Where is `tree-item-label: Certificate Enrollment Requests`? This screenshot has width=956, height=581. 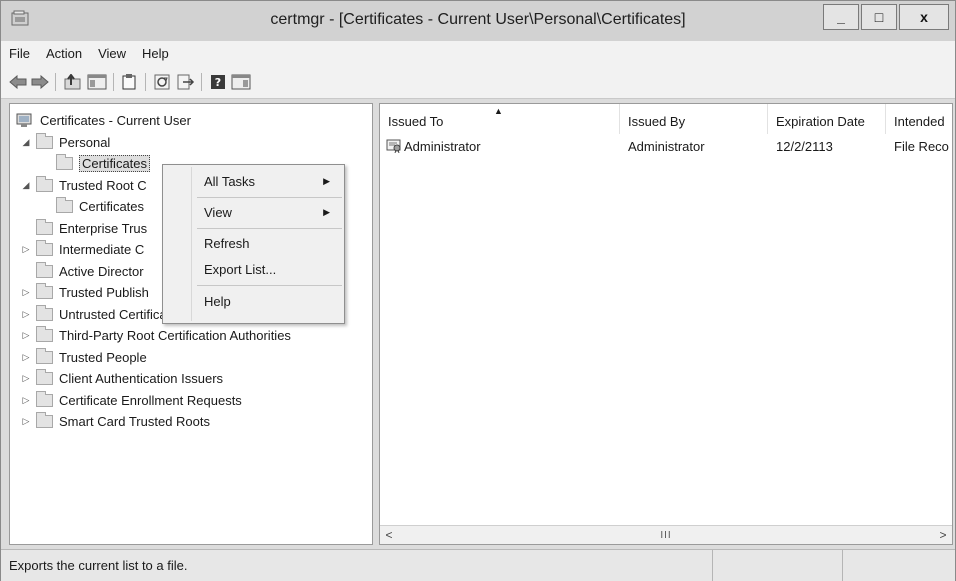 tree-item-label: Certificate Enrollment Requests is located at coordinates (150, 400).